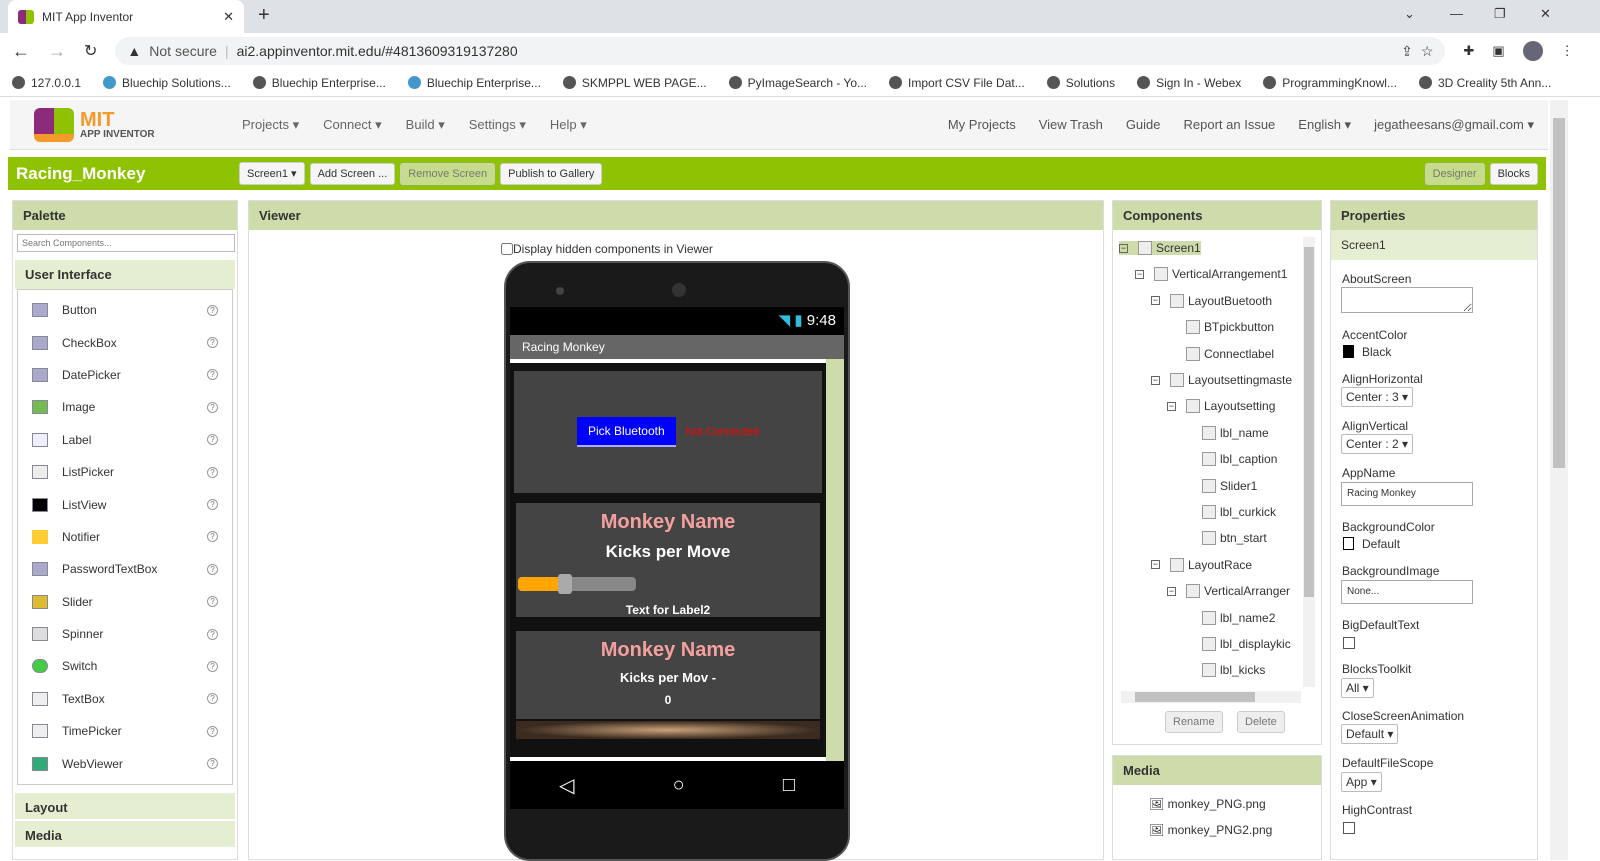 Image resolution: width=1600 pixels, height=861 pixels. Describe the element at coordinates (1500, 14) in the screenshot. I see `maximize-icon: ❐` at that location.